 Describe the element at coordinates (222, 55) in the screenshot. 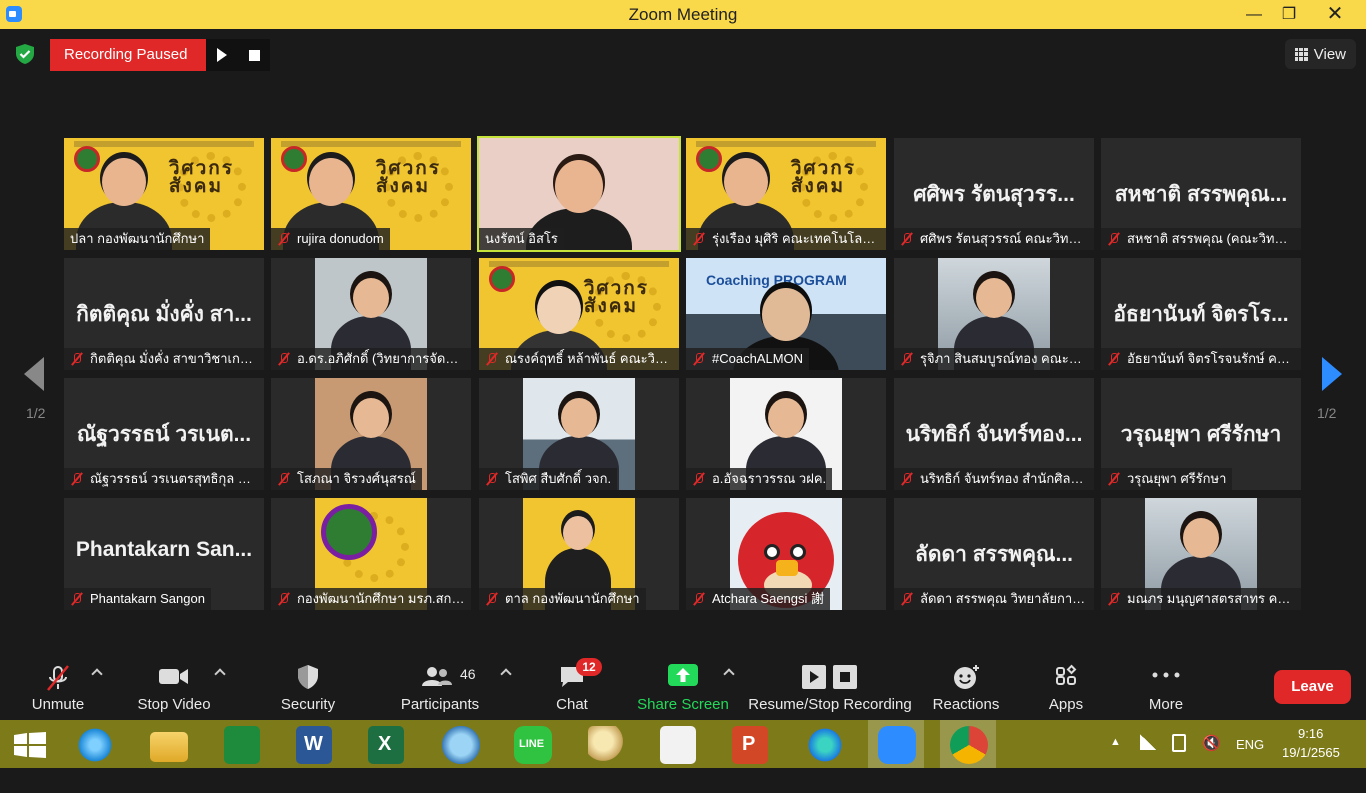

I see `resume-recording-button` at that location.